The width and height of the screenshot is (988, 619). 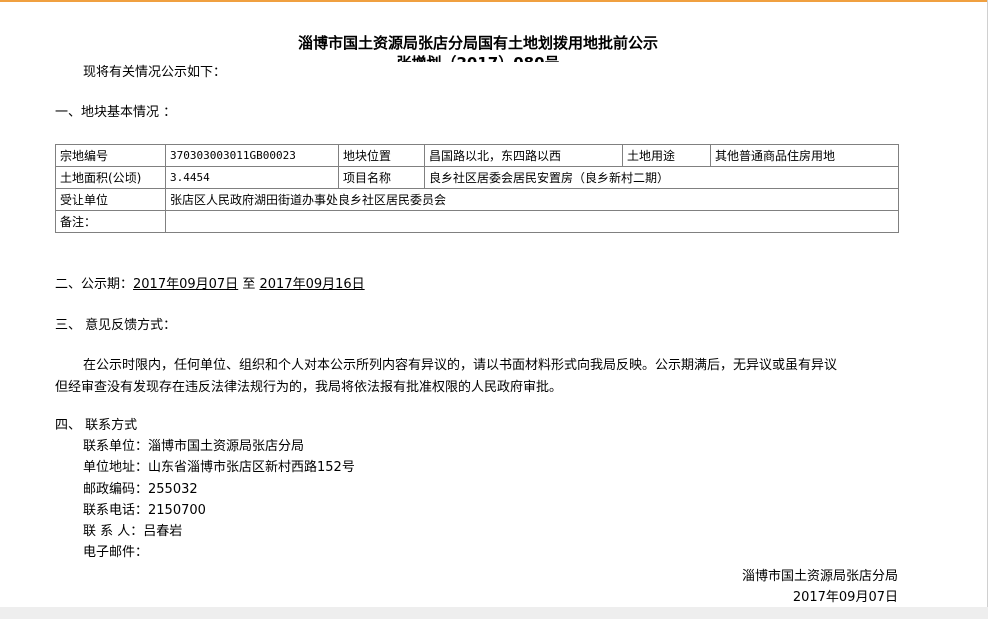 What do you see at coordinates (110, 155) in the screenshot?
I see `parcel-number-label: 宗地编号` at bounding box center [110, 155].